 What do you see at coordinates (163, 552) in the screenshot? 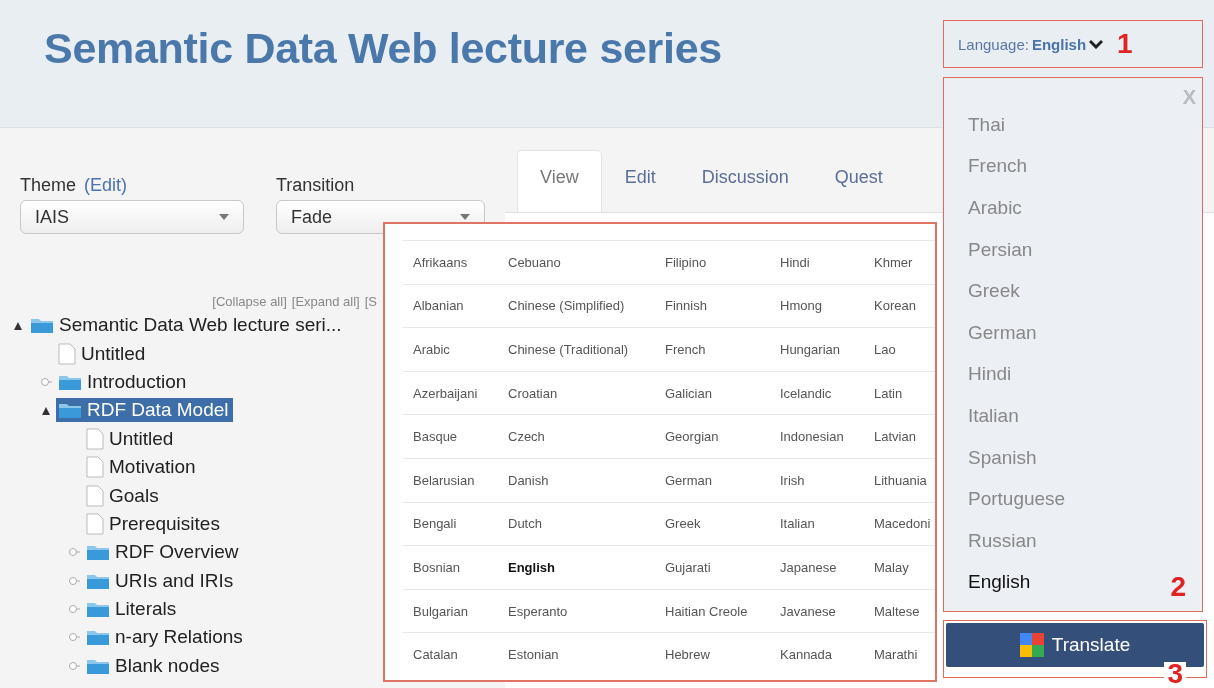
I see `tree-item: RDF Overview` at bounding box center [163, 552].